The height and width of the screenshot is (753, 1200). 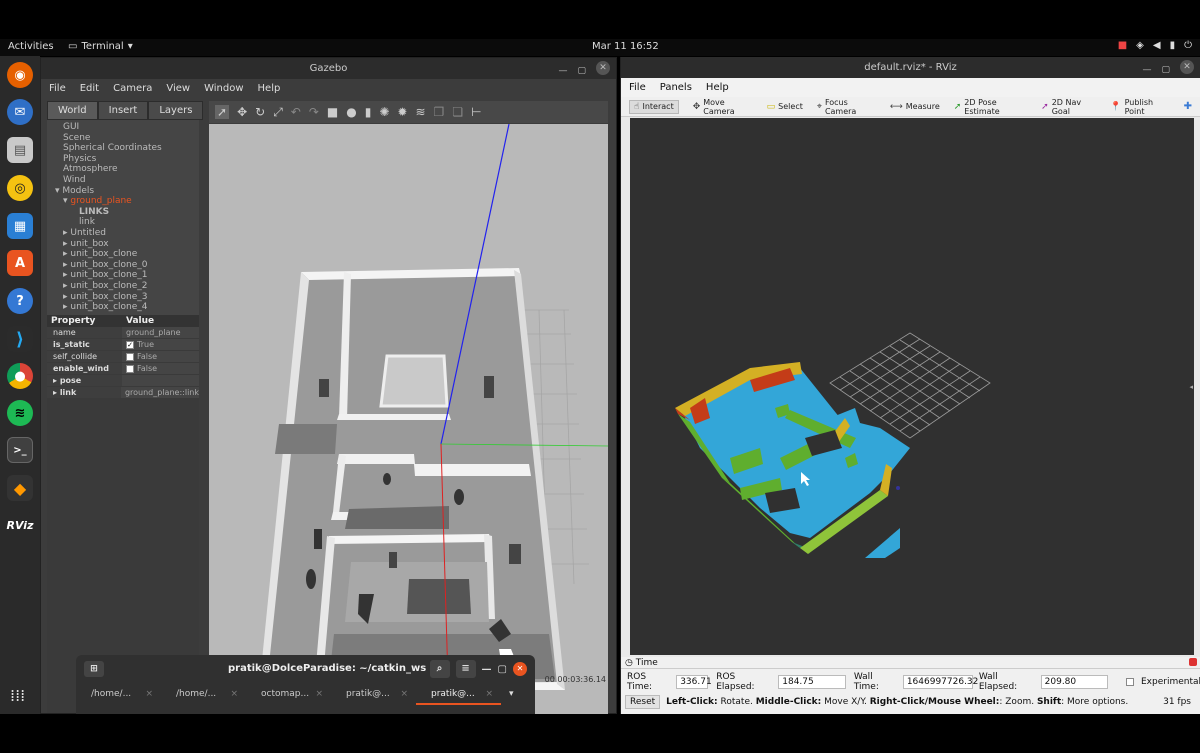 What do you see at coordinates (507, 694) in the screenshot?
I see `tabs-dropdown-icon: ▾` at bounding box center [507, 694].